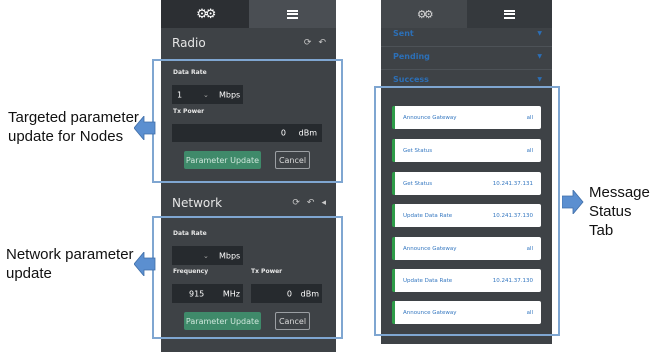  Describe the element at coordinates (70, 264) in the screenshot. I see `network-update-annotation: Network parameter update` at that location.